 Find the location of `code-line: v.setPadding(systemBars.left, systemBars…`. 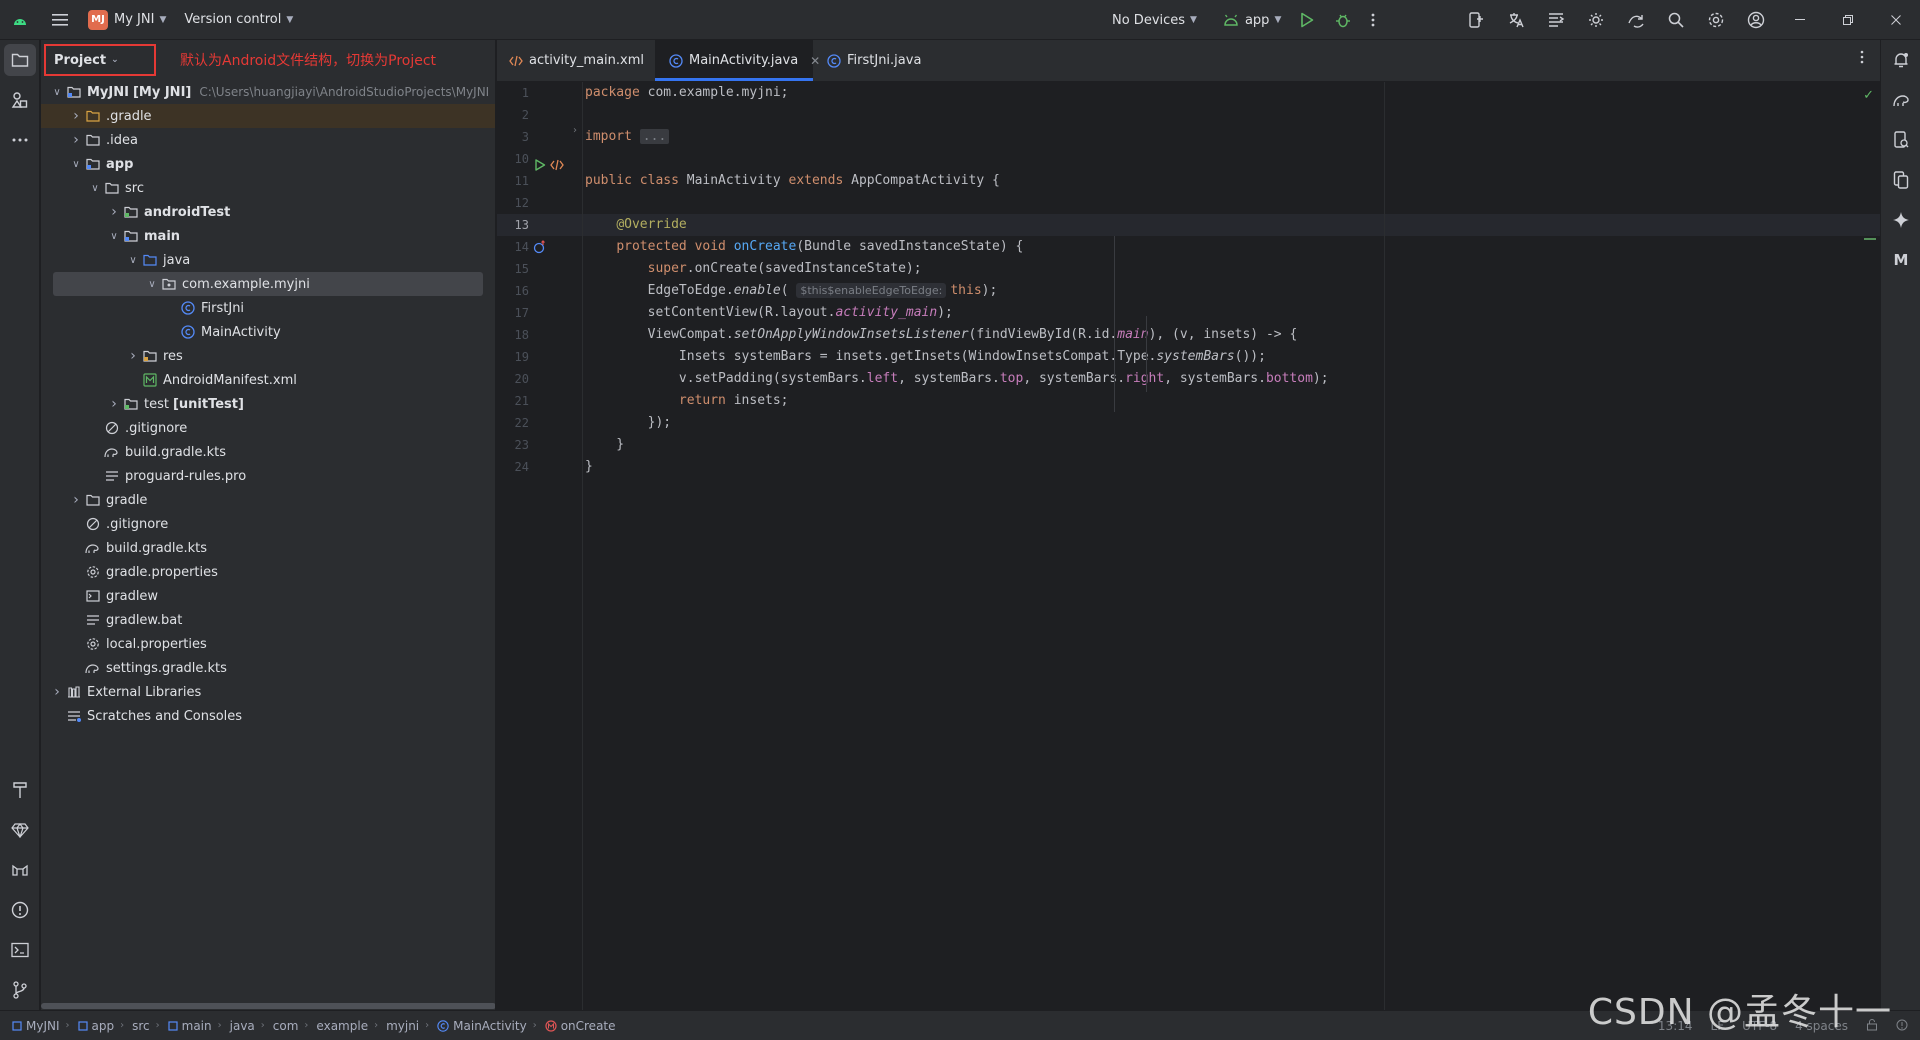

code-line: v.setPadding(systemBars.left, systemBars… is located at coordinates (957, 379).